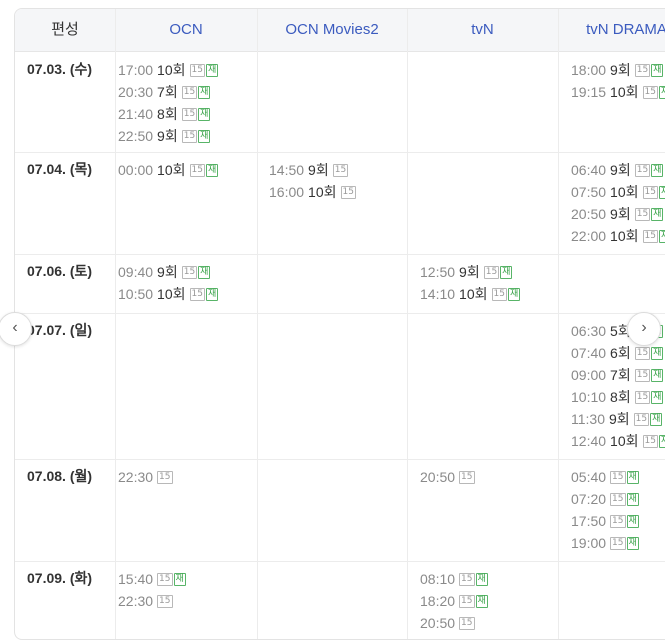  I want to click on broadcast-entry: 10:10 8회 15 재, so click(618, 397).